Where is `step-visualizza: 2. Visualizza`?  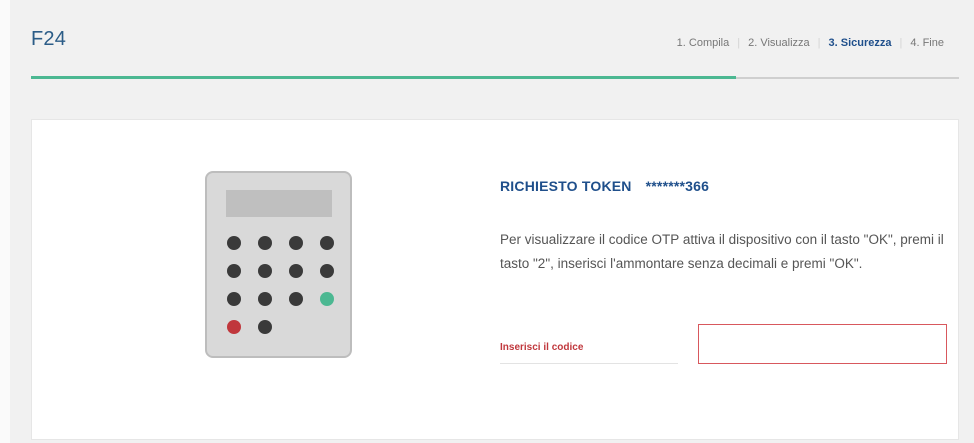 step-visualizza: 2. Visualizza is located at coordinates (779, 43).